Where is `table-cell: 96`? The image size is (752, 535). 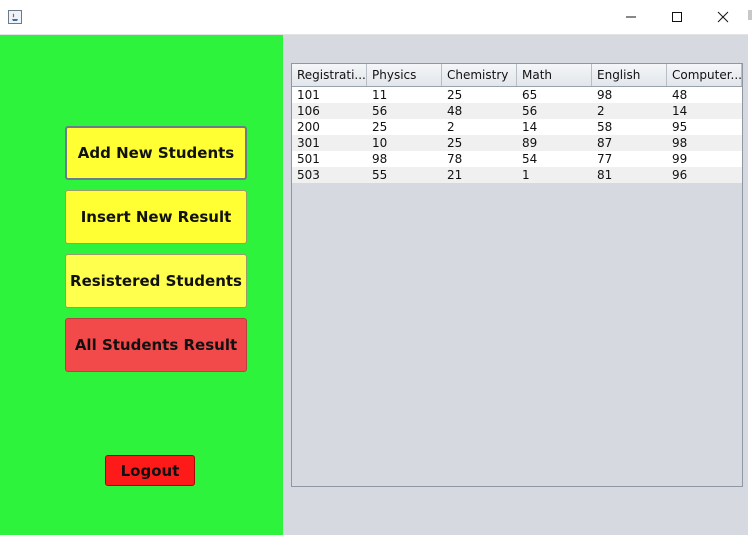
table-cell: 96 is located at coordinates (680, 175).